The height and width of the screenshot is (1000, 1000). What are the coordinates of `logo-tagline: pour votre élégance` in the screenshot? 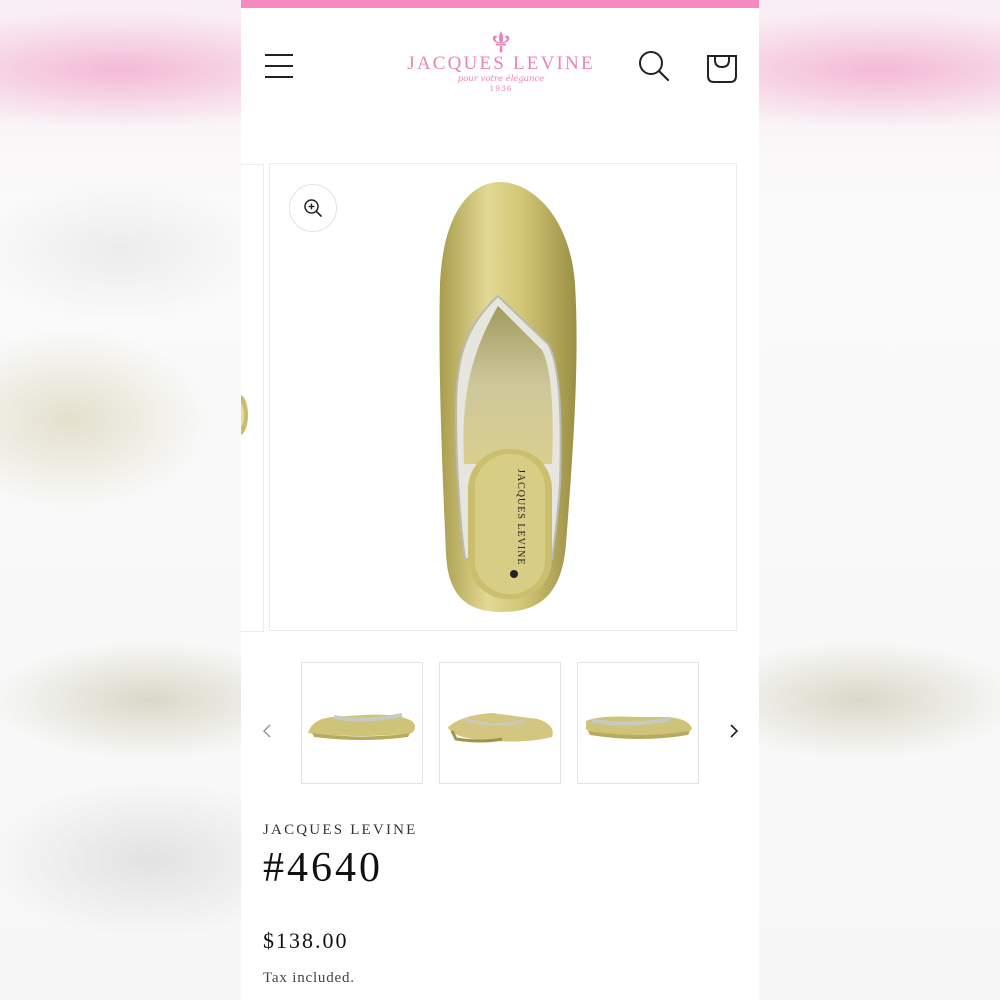 It's located at (501, 79).